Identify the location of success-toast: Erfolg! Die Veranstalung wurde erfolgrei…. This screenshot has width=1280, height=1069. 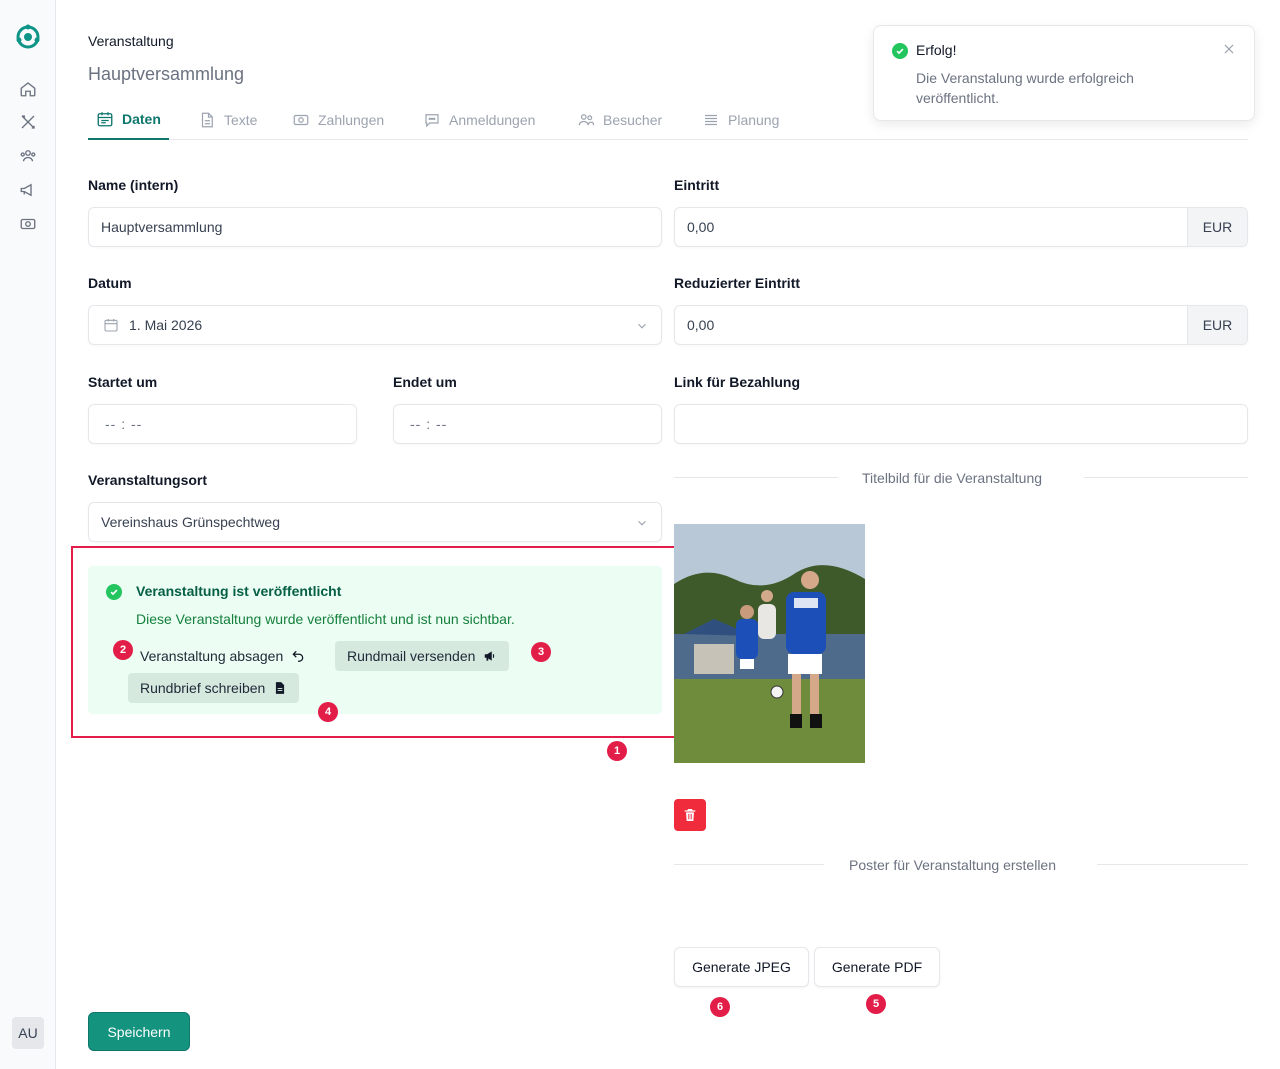
(1064, 73).